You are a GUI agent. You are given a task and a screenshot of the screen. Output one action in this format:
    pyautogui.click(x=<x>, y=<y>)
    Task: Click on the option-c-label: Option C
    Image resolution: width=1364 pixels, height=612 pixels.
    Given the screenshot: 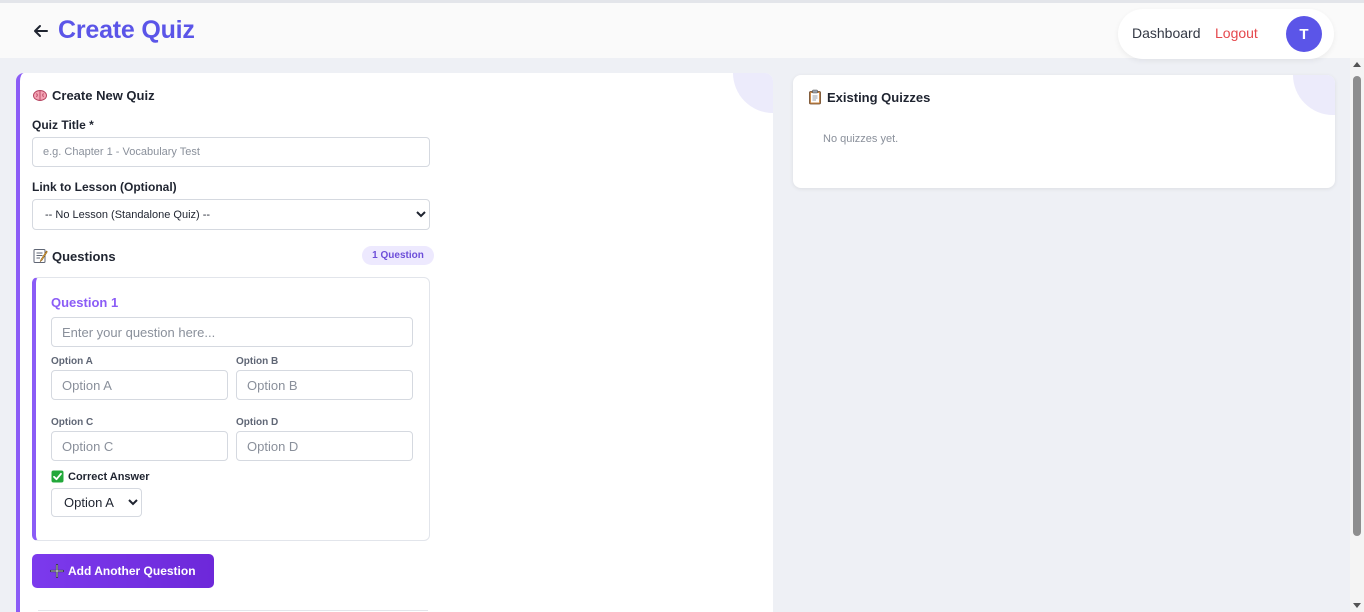 What is the action you would take?
    pyautogui.click(x=72, y=422)
    